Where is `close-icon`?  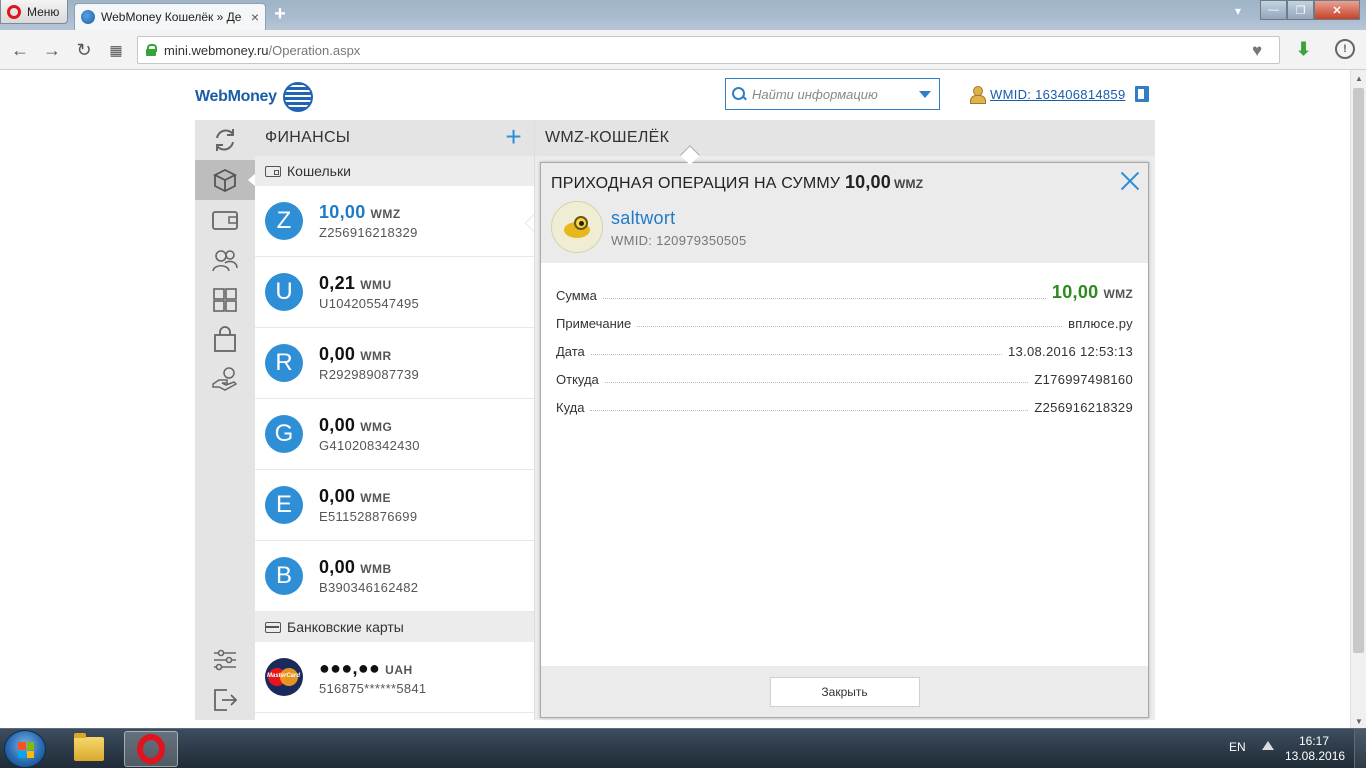
close-icon is located at coordinates (1130, 181).